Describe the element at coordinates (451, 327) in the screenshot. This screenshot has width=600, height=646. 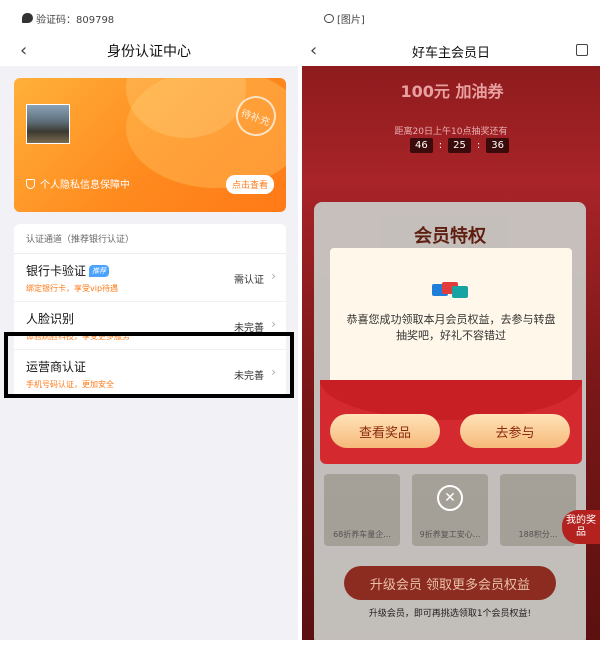
I see `modal-message: 恭喜您成功领取本月会员权益，去参与转盘抽奖吧，好礼不容错过` at that location.